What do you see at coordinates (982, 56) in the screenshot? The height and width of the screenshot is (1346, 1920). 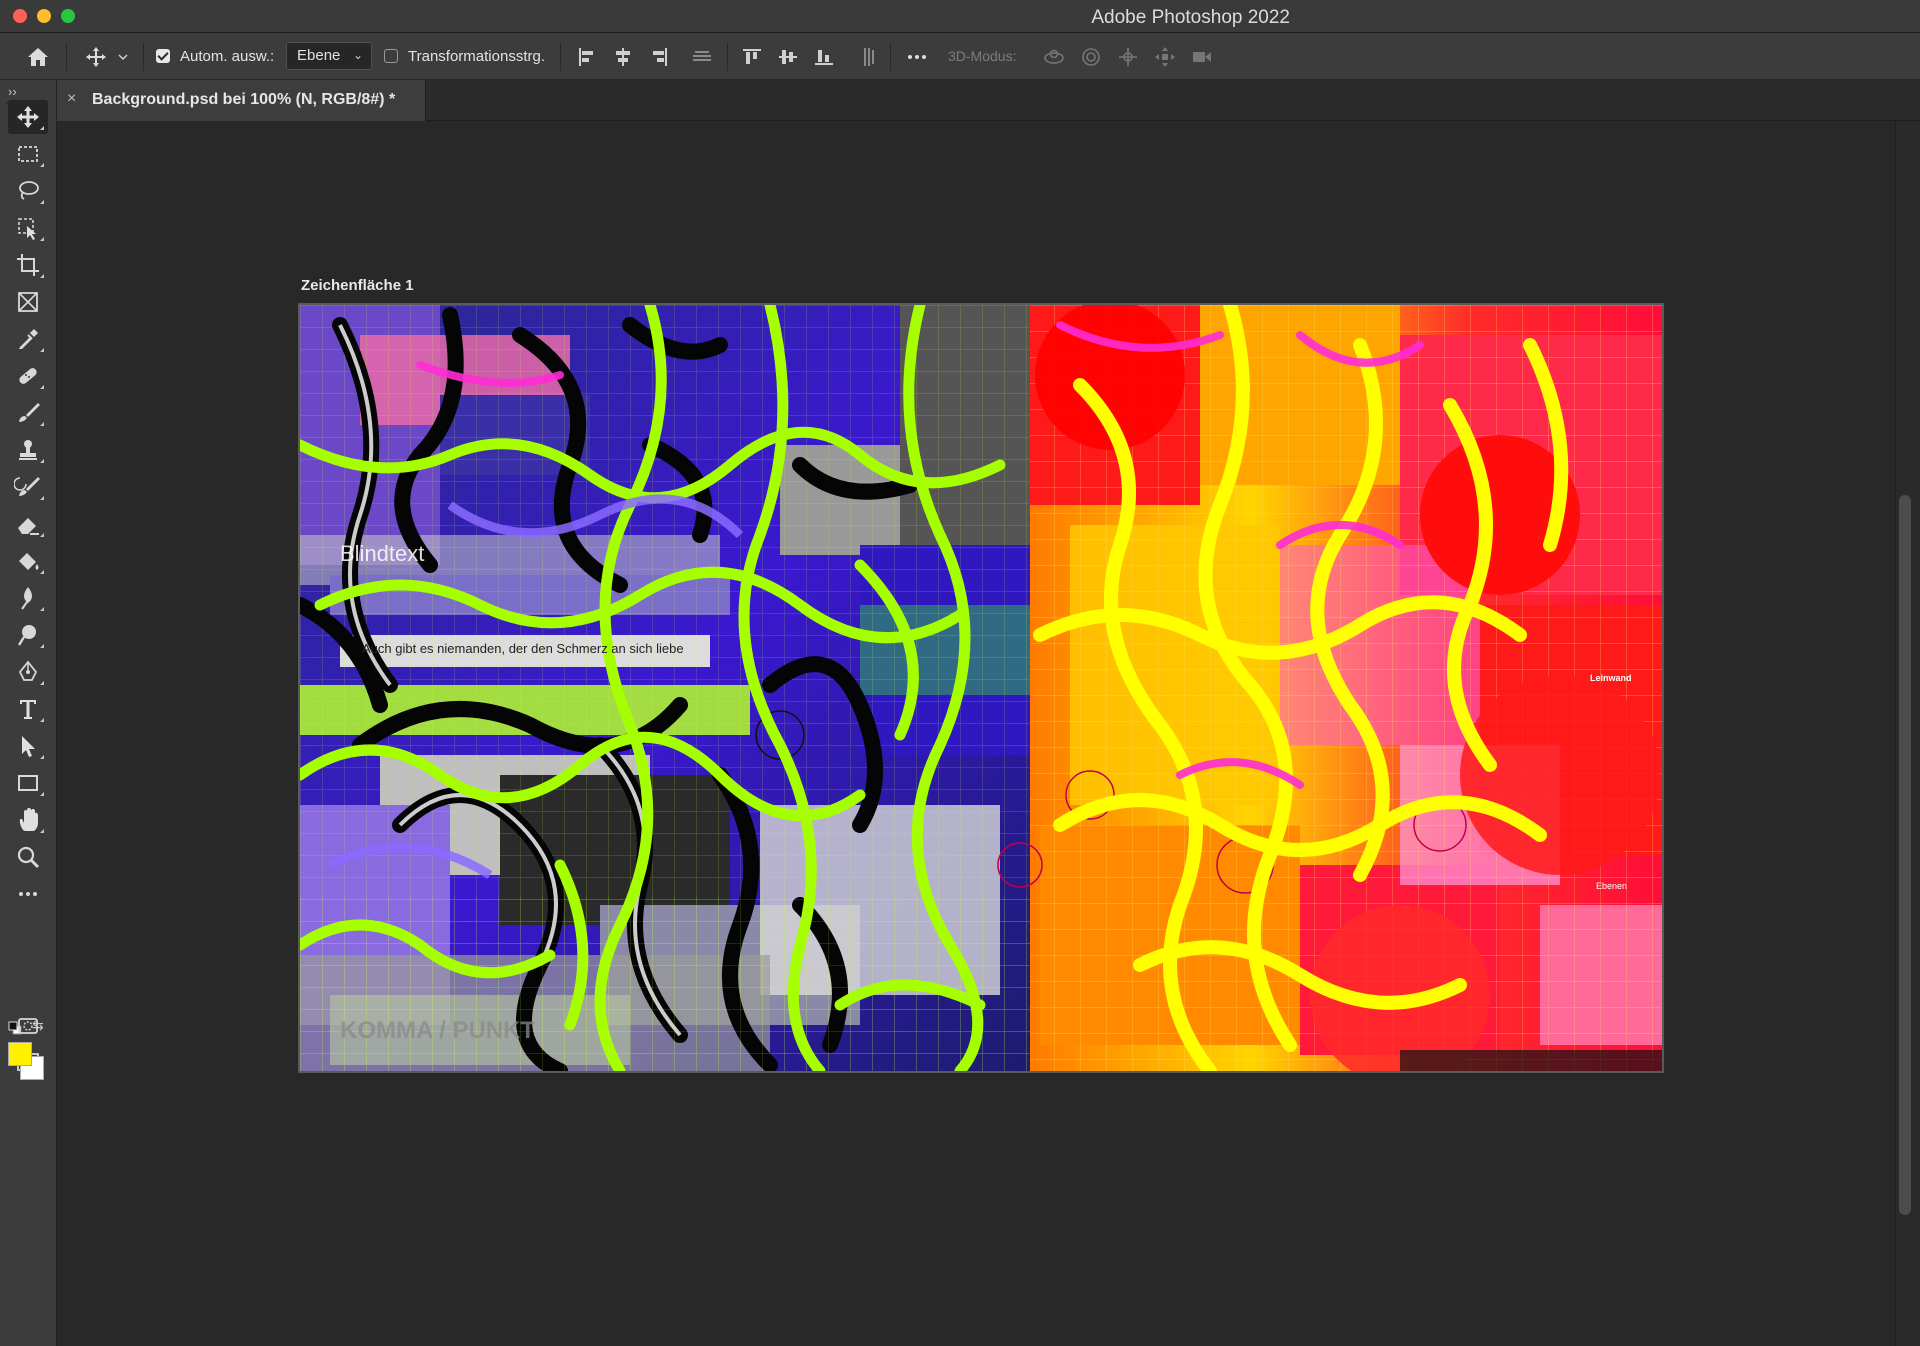 I see `mode-3d-label: 3D-Modus:` at bounding box center [982, 56].